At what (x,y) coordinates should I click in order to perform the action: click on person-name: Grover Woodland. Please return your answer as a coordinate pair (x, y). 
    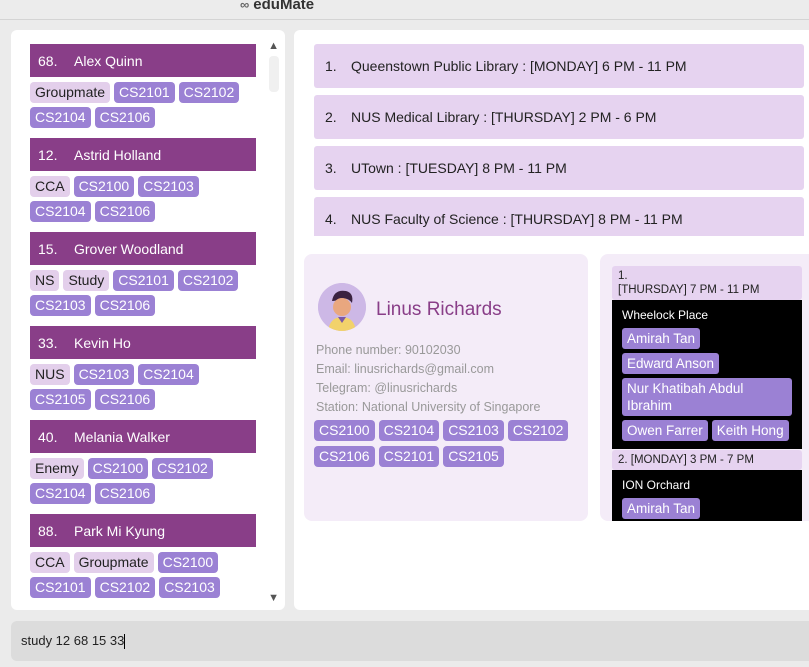
    Looking at the image, I should click on (129, 248).